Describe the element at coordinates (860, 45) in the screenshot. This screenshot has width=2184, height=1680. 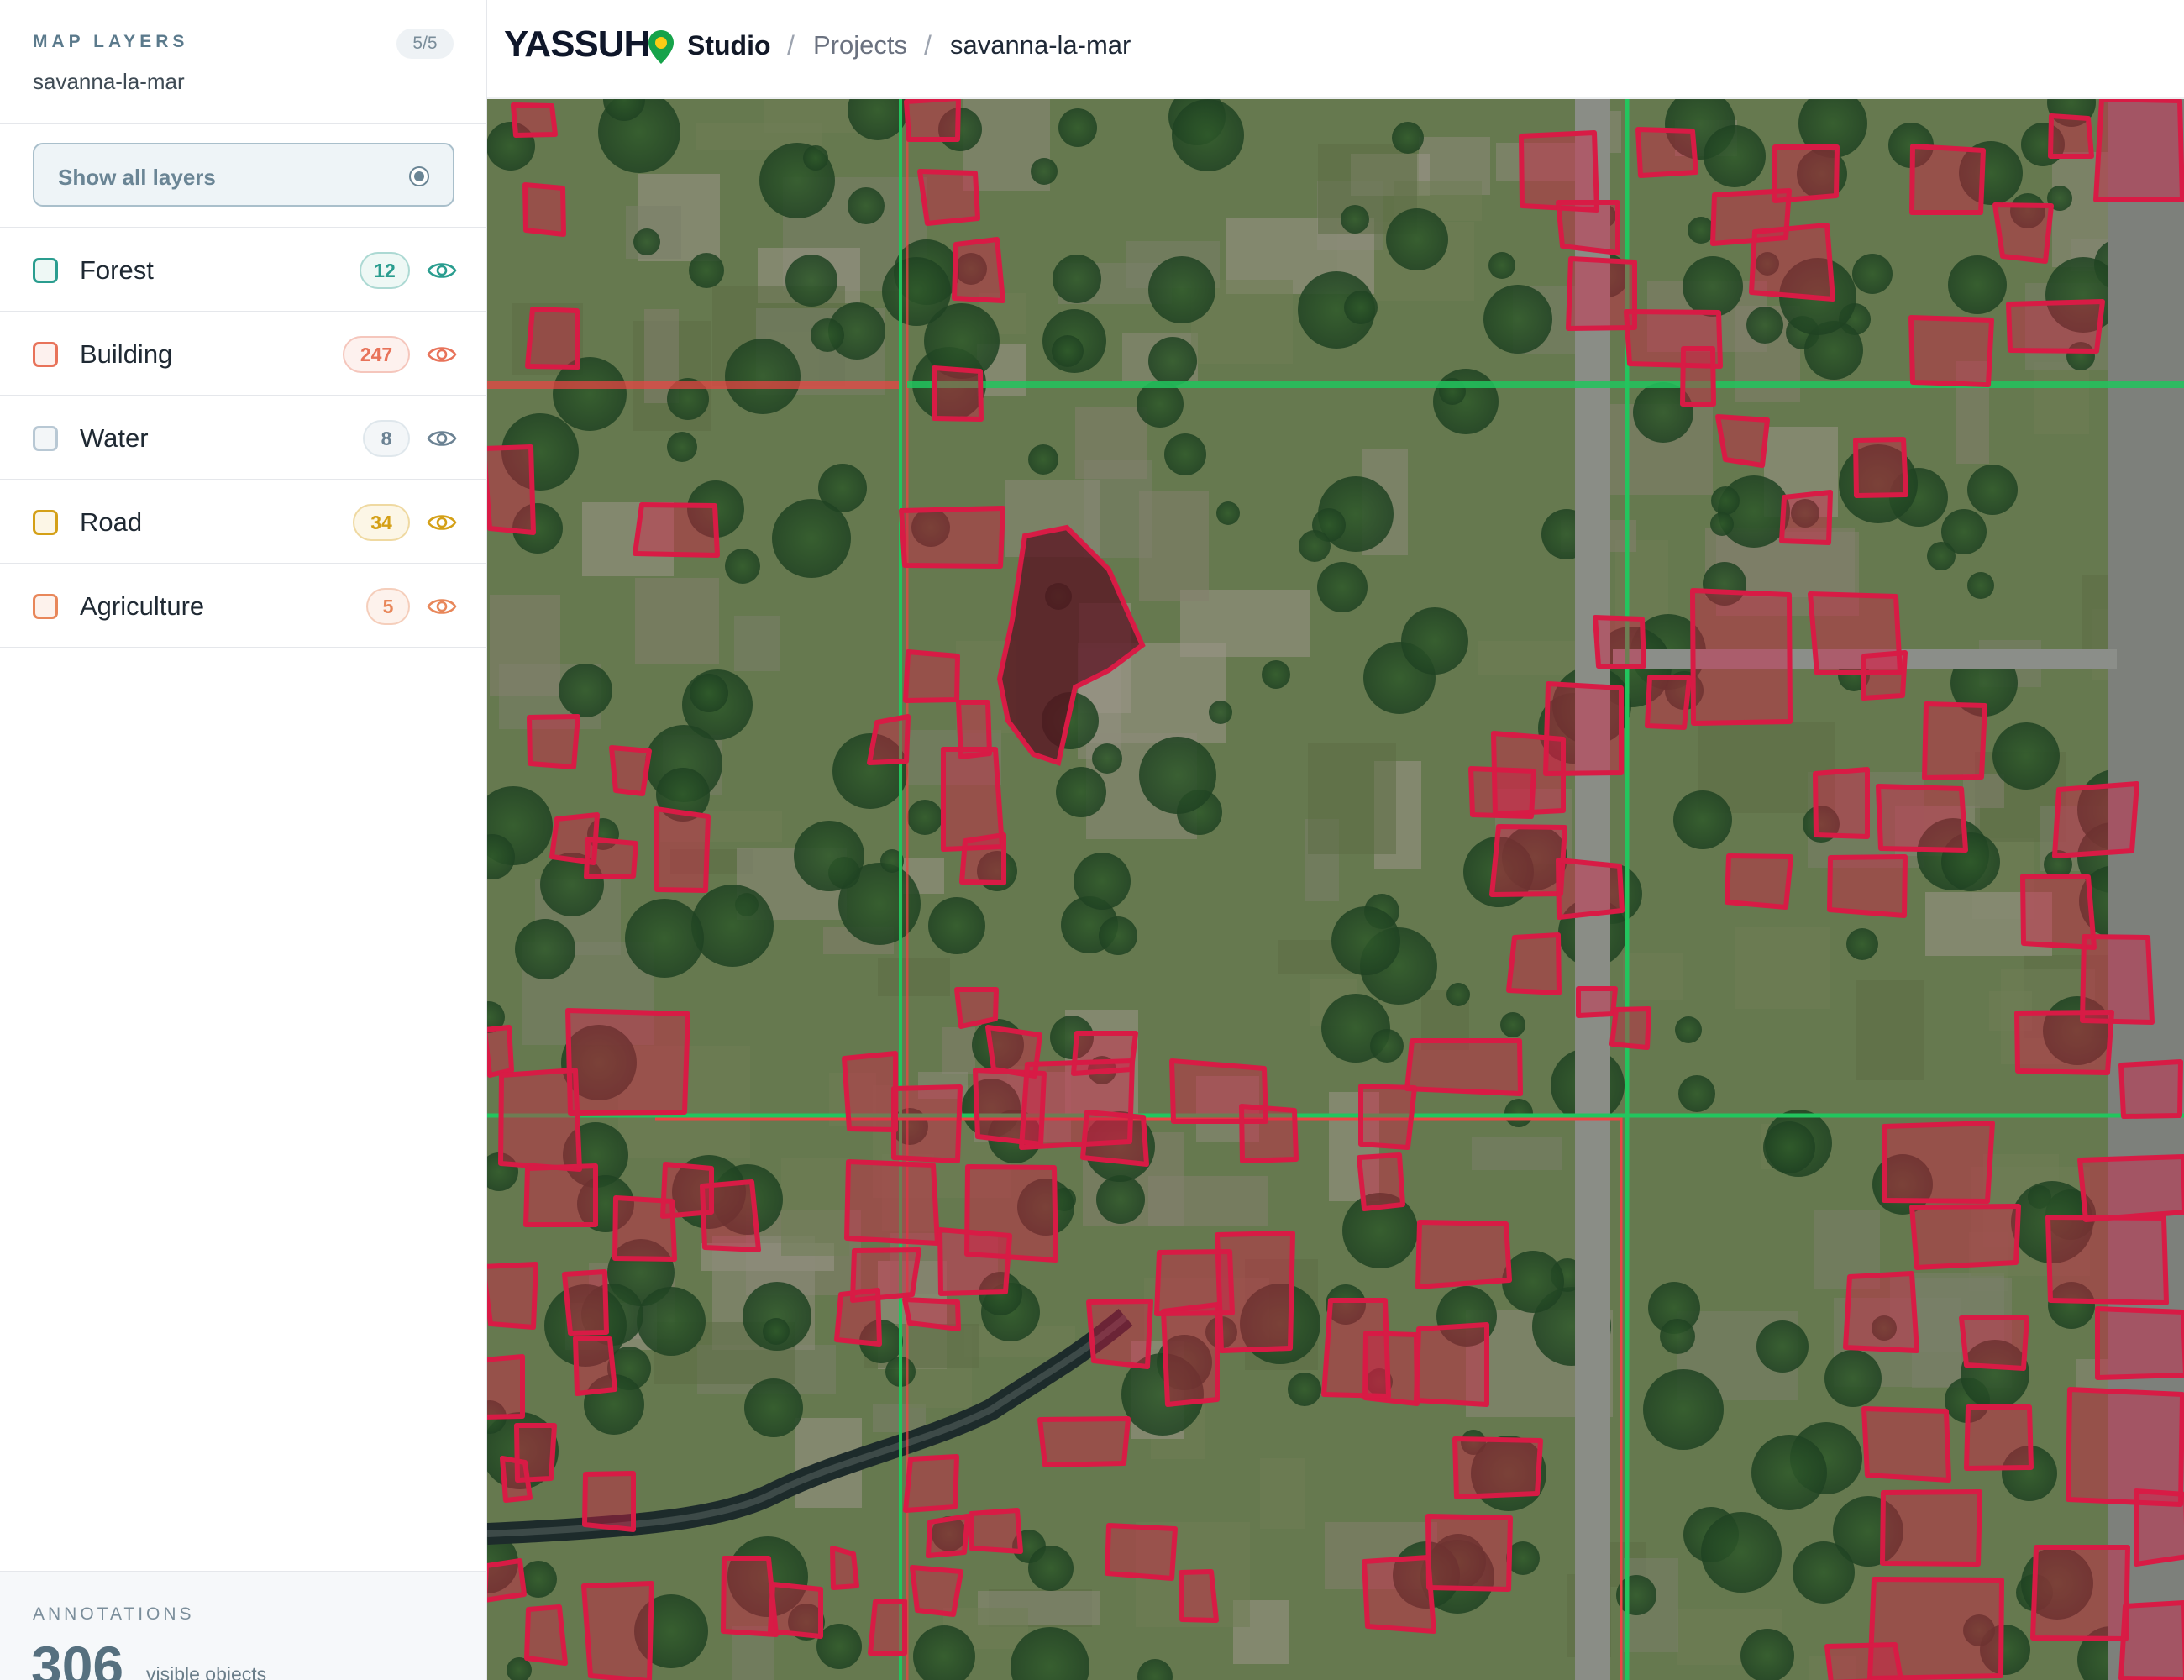
I see `breadcrumb-projects-link: Projects` at that location.